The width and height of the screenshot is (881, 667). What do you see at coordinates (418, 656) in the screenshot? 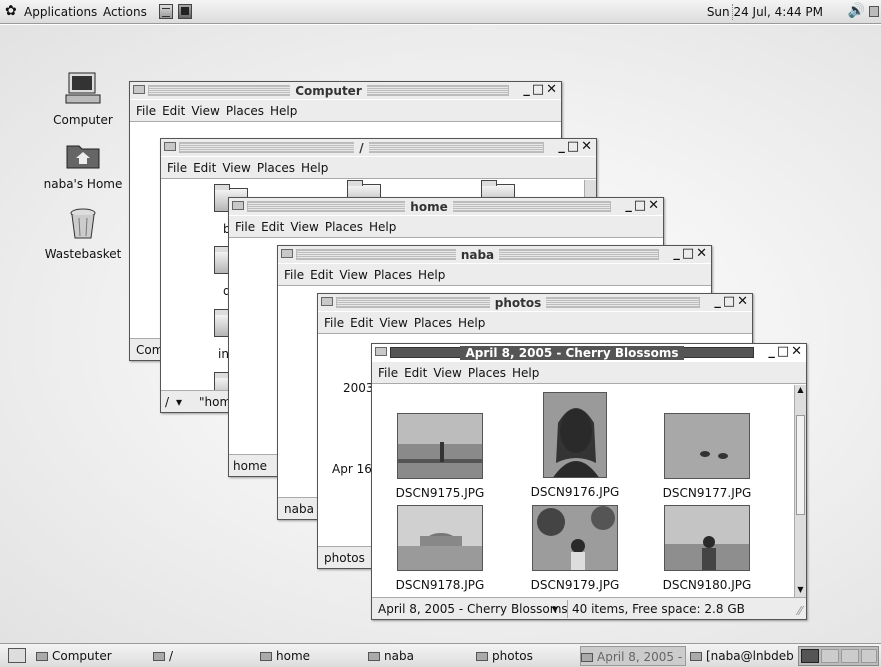
I see `taskbar-item-naba: naba` at bounding box center [418, 656].